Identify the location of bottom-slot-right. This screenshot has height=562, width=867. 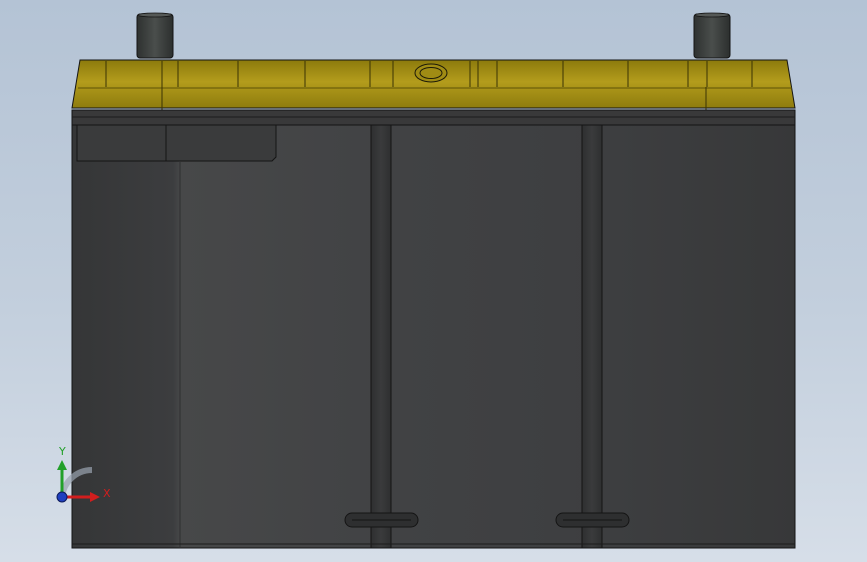
(592, 520).